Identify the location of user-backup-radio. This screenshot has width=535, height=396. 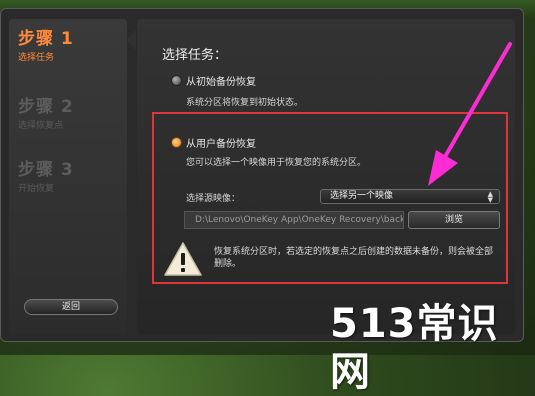
(176, 142).